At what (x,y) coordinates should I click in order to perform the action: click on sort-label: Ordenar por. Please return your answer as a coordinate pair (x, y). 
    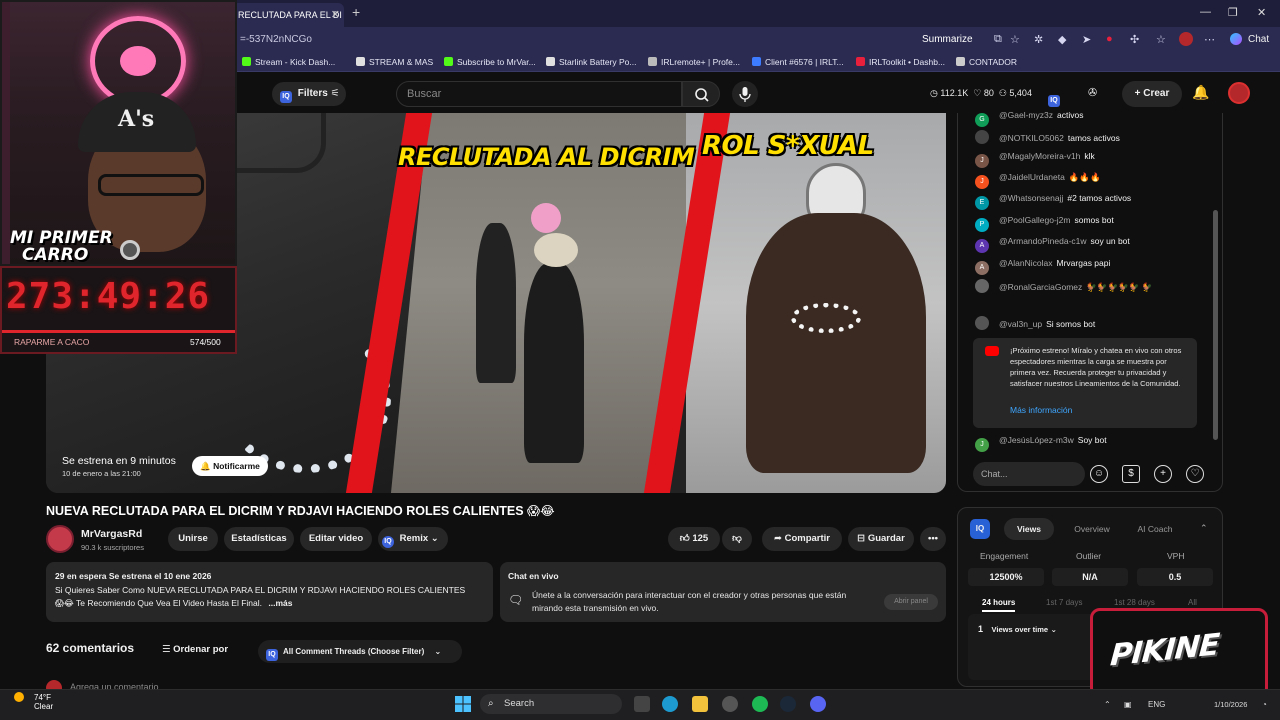
    Looking at the image, I should click on (201, 649).